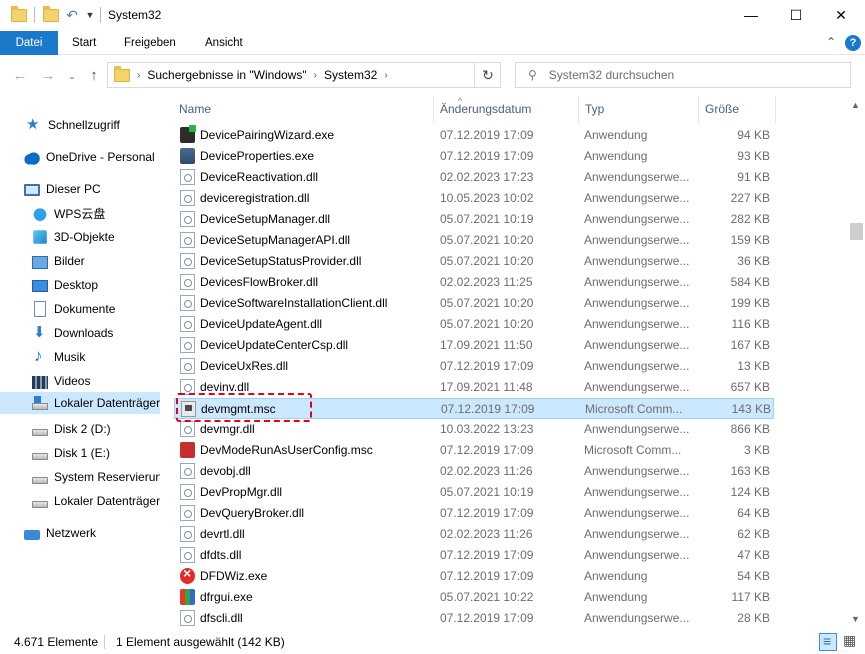 Image resolution: width=865 pixels, height=654 pixels. What do you see at coordinates (532, 75) in the screenshot?
I see `search-icon: ⚲` at bounding box center [532, 75].